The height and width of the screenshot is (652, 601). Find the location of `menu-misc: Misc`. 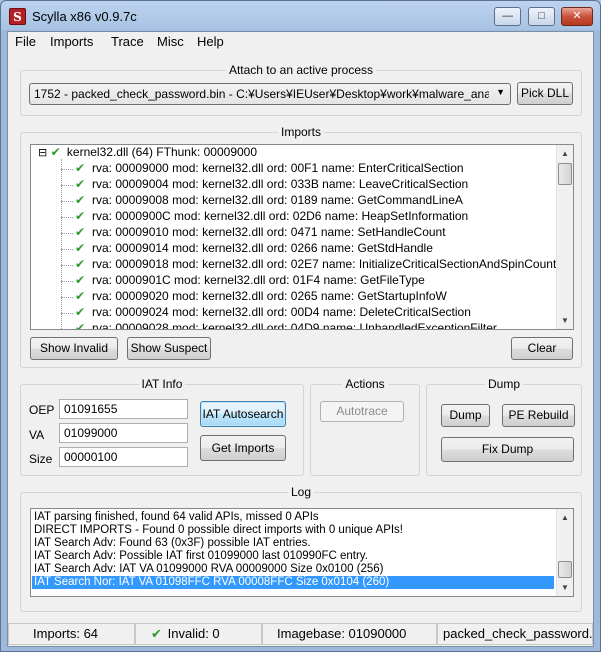

menu-misc: Misc is located at coordinates (170, 41).